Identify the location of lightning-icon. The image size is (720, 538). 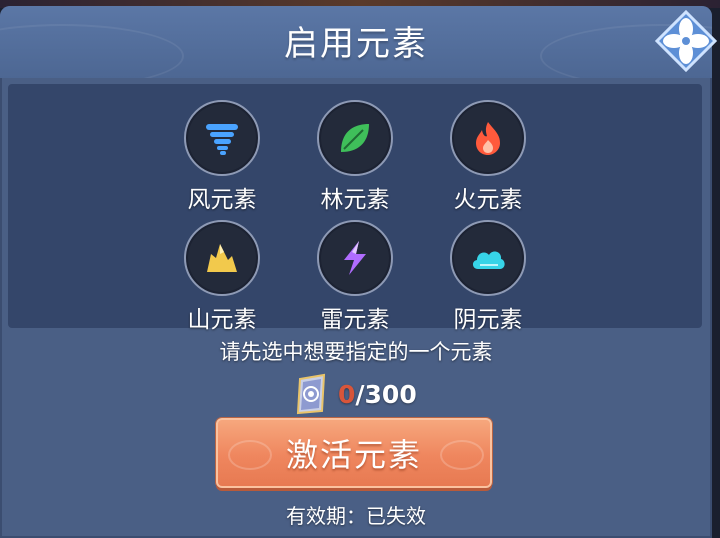
(355, 258).